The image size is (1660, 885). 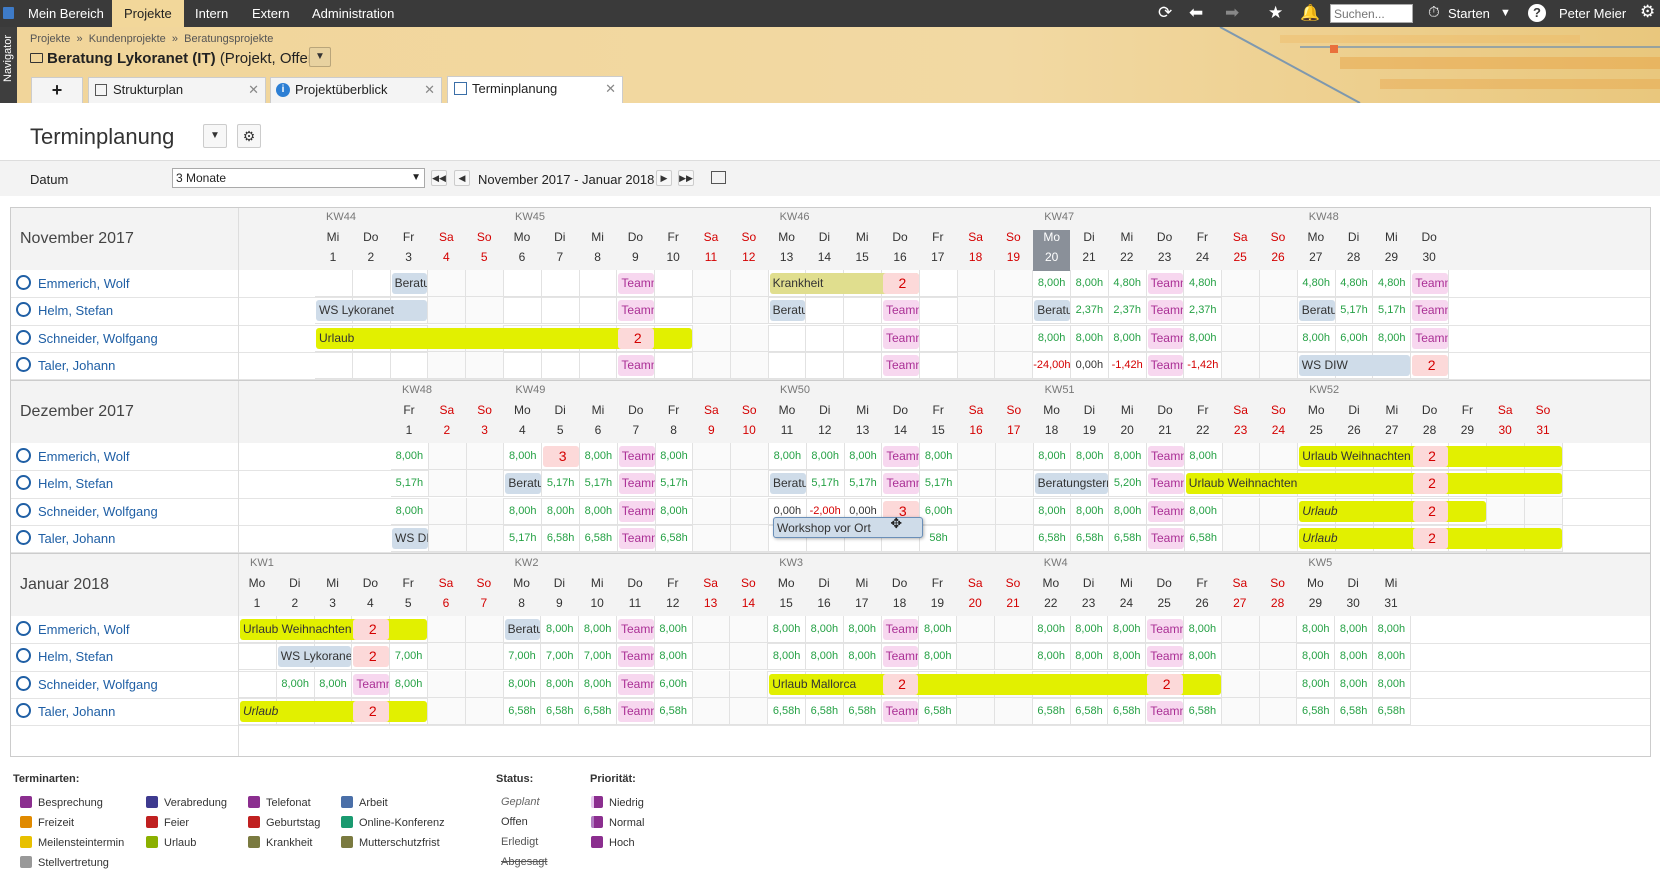 I want to click on stopwatch-icon: ⏱, so click(x=1434, y=12).